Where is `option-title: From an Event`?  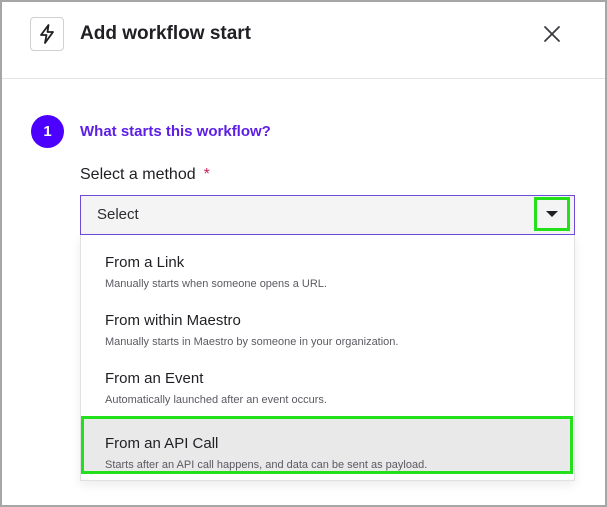
option-title: From an Event is located at coordinates (154, 378).